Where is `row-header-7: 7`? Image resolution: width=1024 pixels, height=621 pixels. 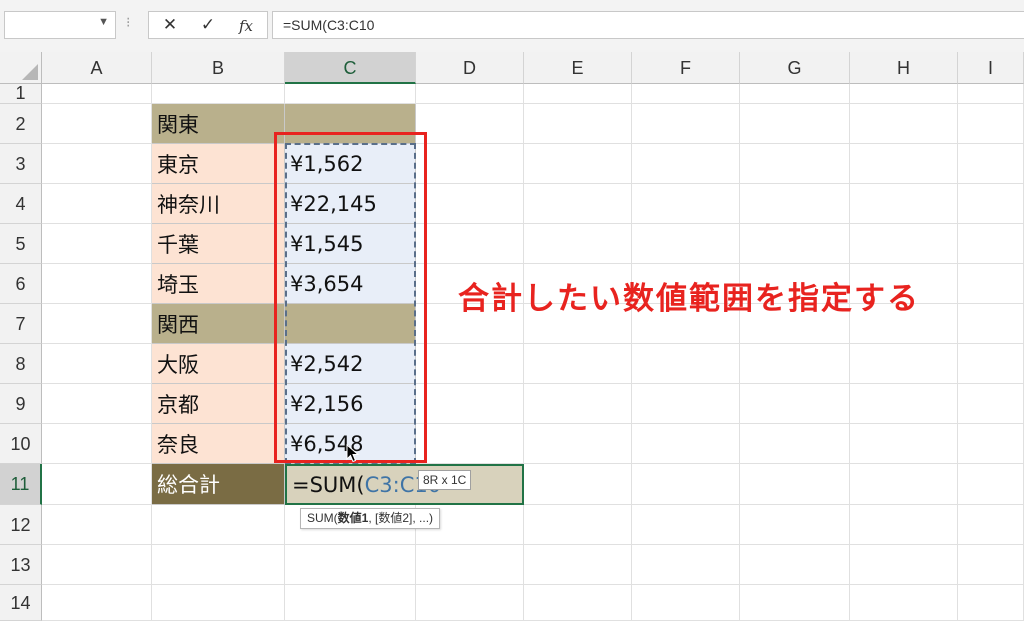
row-header-7: 7 is located at coordinates (21, 324).